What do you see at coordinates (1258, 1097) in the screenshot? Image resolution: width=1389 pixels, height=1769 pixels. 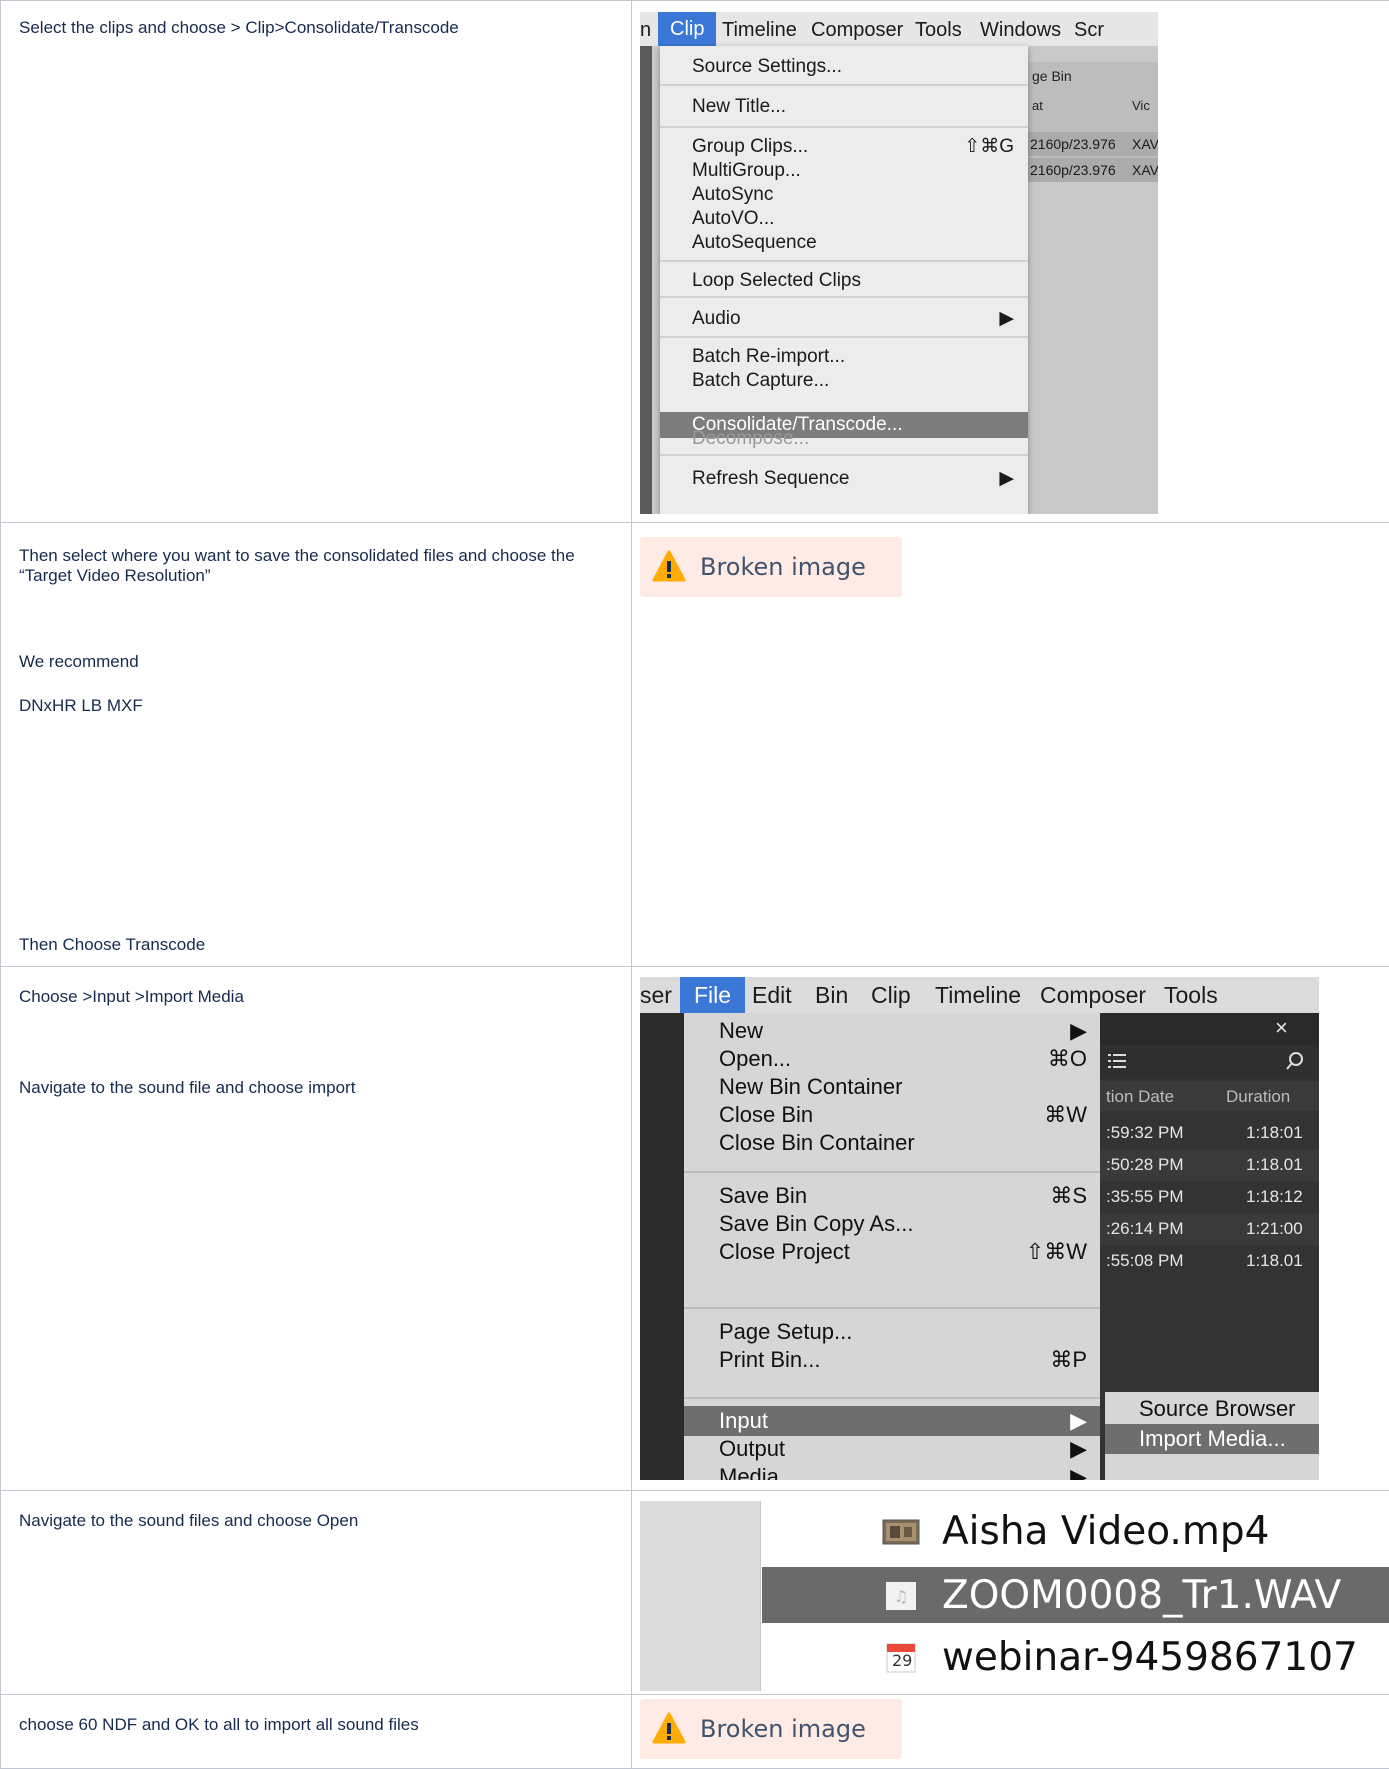 I see `column-header: Duration` at bounding box center [1258, 1097].